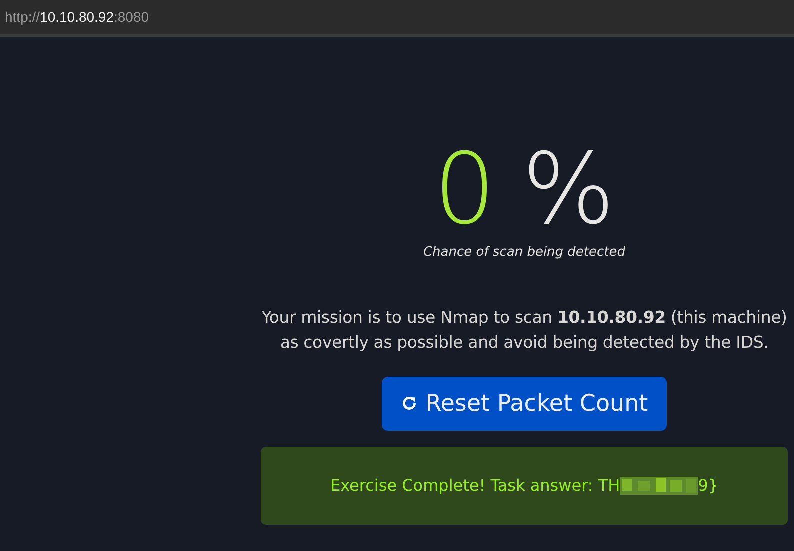 This screenshot has height=551, width=794. I want to click on reset-button: Reset Packet Count, so click(525, 404).